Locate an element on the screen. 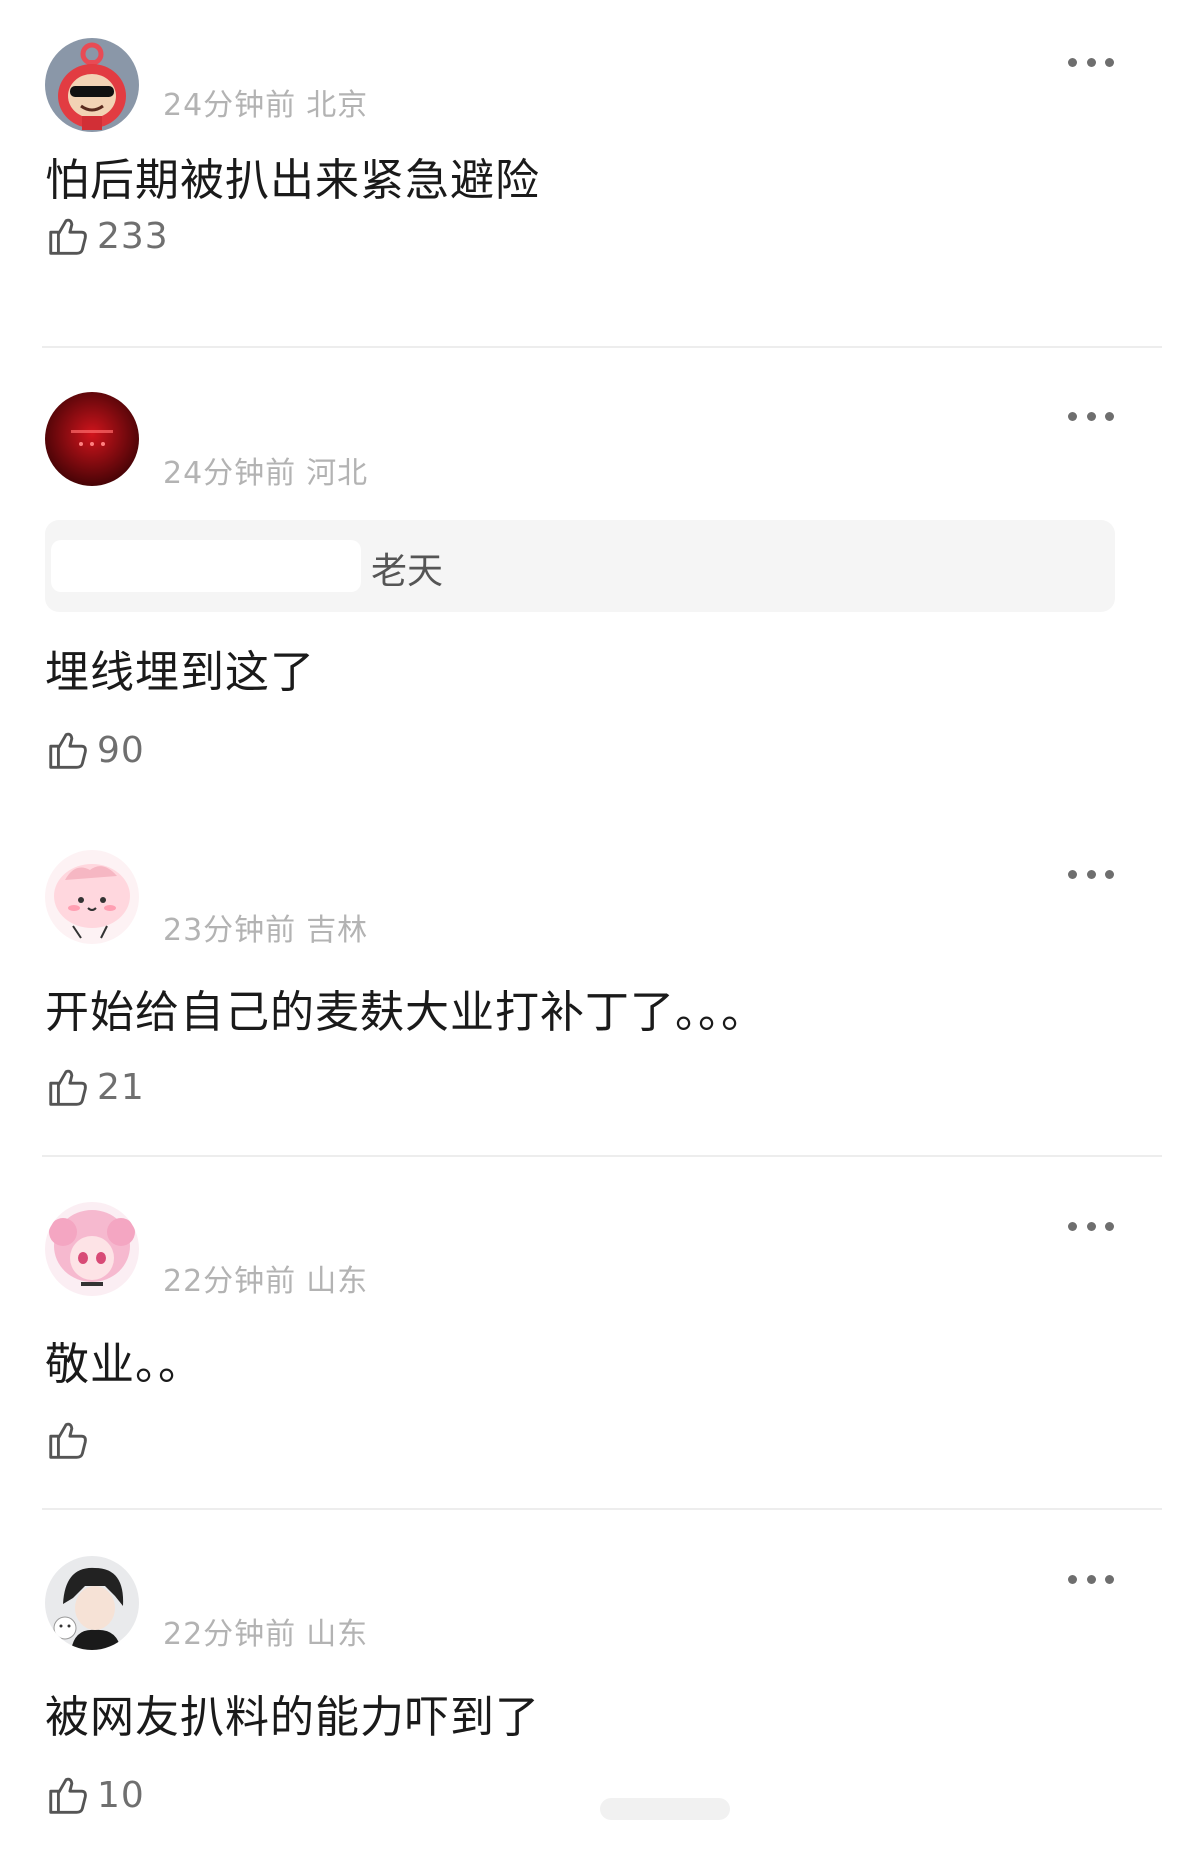  pink-anime-girl-avatar-icon is located at coordinates (92, 1249).